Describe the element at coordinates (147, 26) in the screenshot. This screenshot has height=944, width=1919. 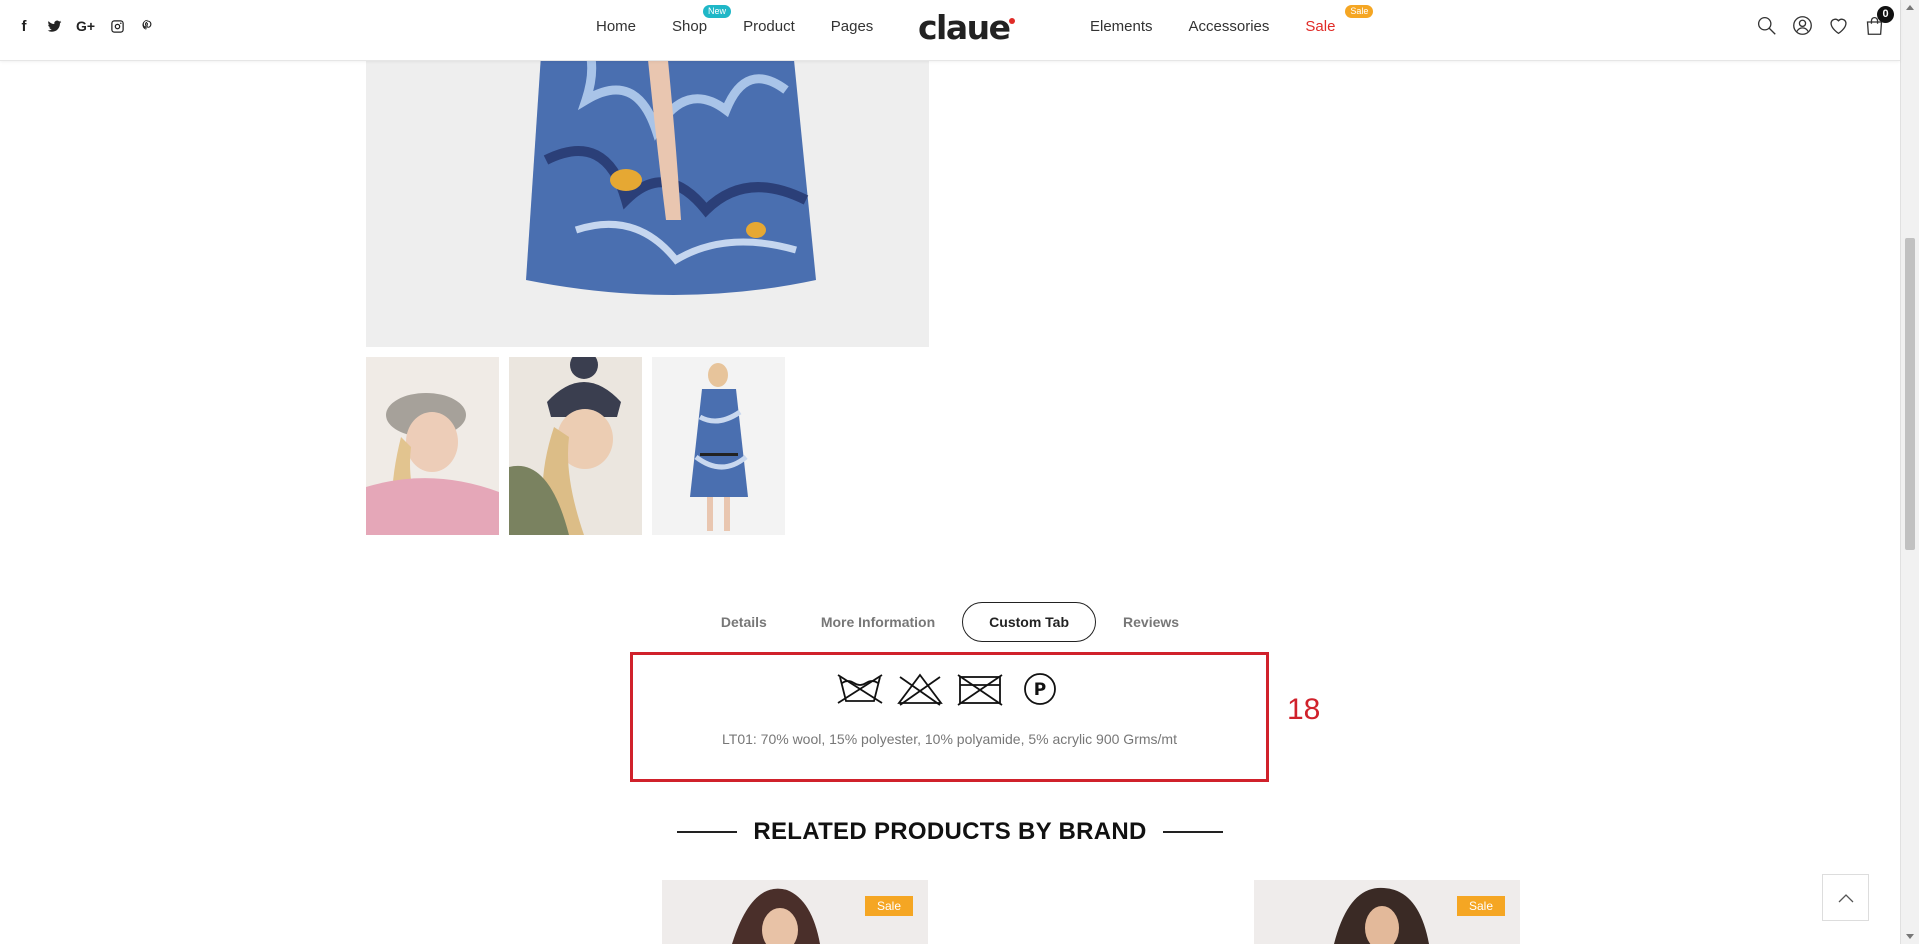
I see `pinterest-icon` at that location.